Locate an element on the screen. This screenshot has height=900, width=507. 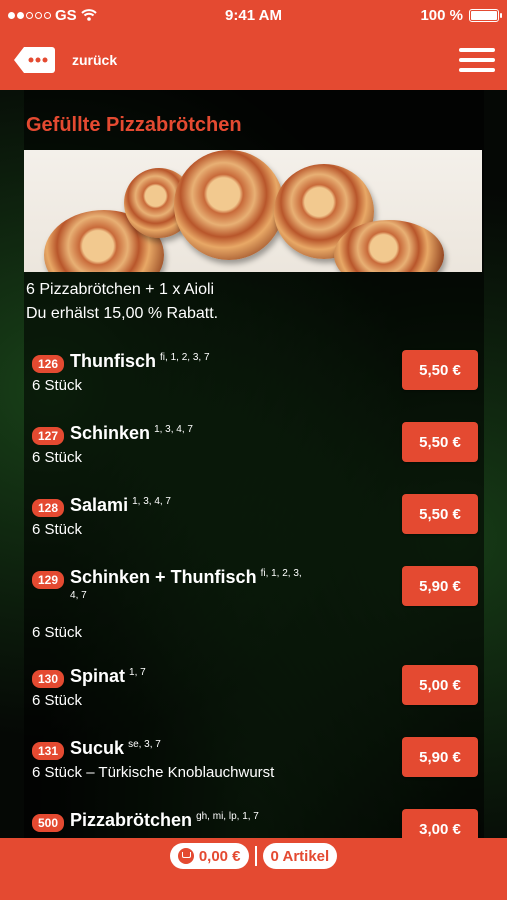
back-label: zurück is located at coordinates (95, 60).